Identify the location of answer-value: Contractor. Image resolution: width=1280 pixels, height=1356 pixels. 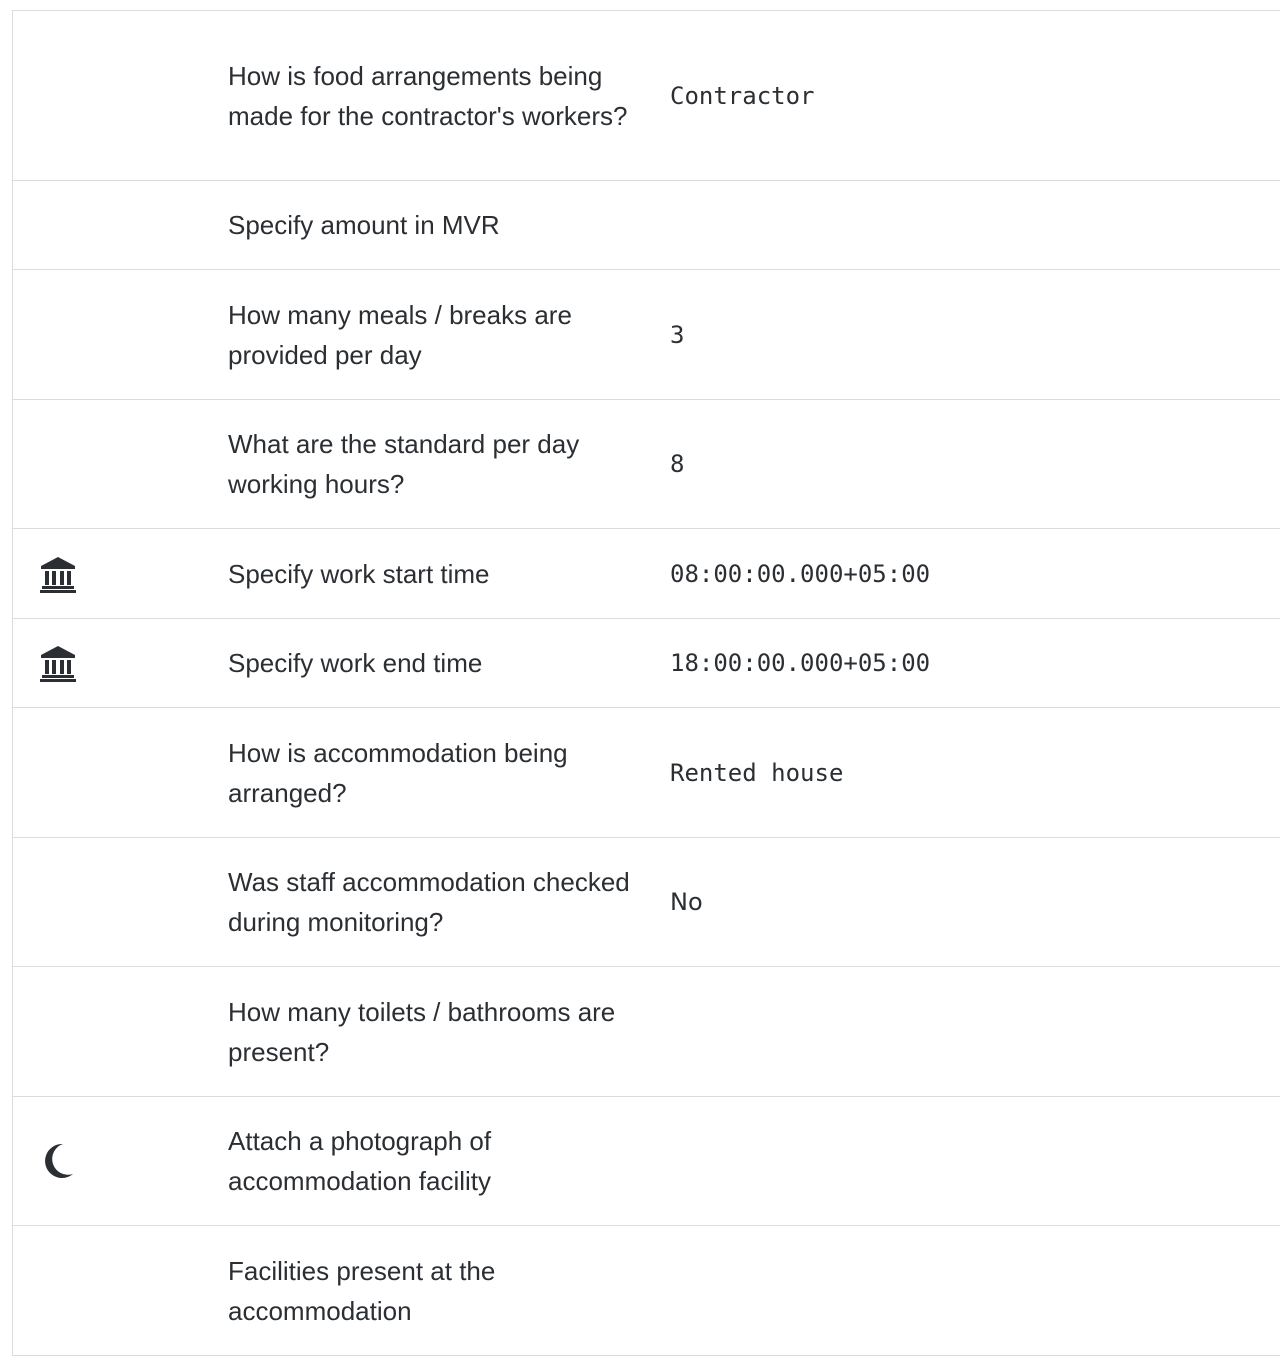
(742, 95).